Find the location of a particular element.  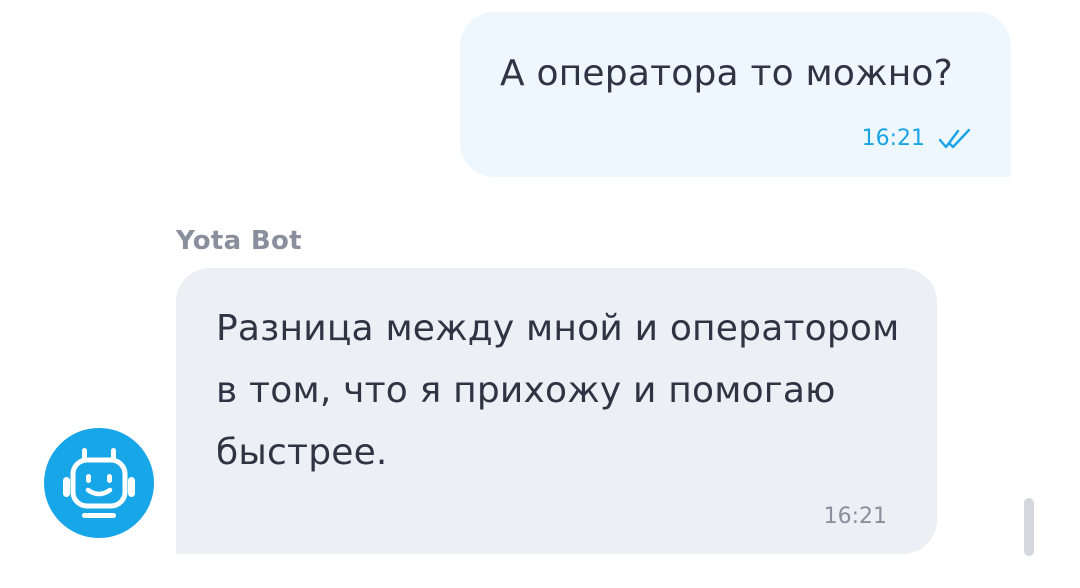

outgoing-message-time: 16:21 is located at coordinates (893, 138).